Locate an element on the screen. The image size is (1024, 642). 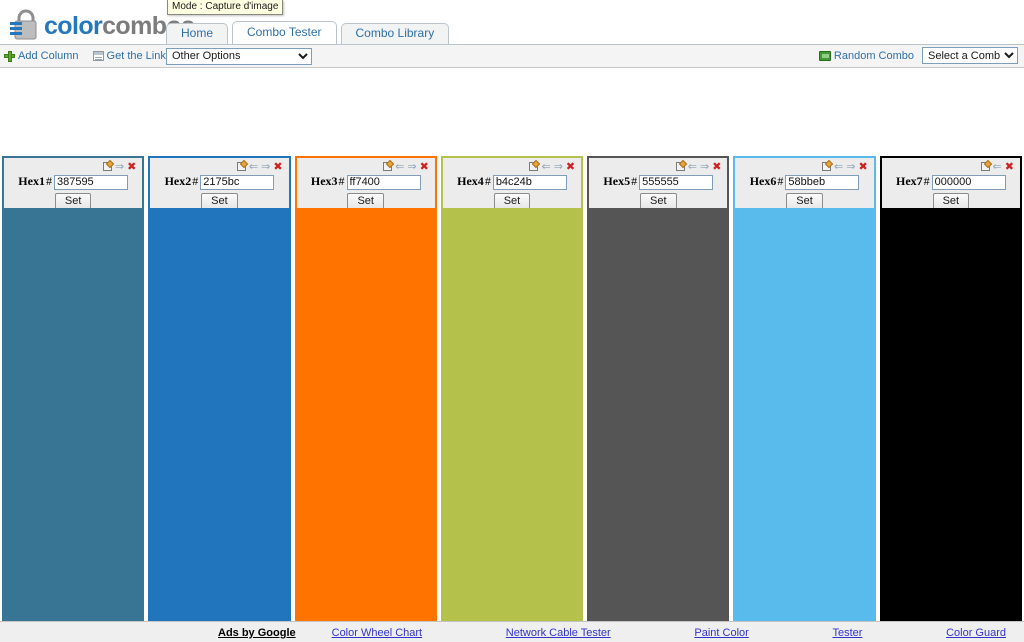
random-icon is located at coordinates (824, 55).